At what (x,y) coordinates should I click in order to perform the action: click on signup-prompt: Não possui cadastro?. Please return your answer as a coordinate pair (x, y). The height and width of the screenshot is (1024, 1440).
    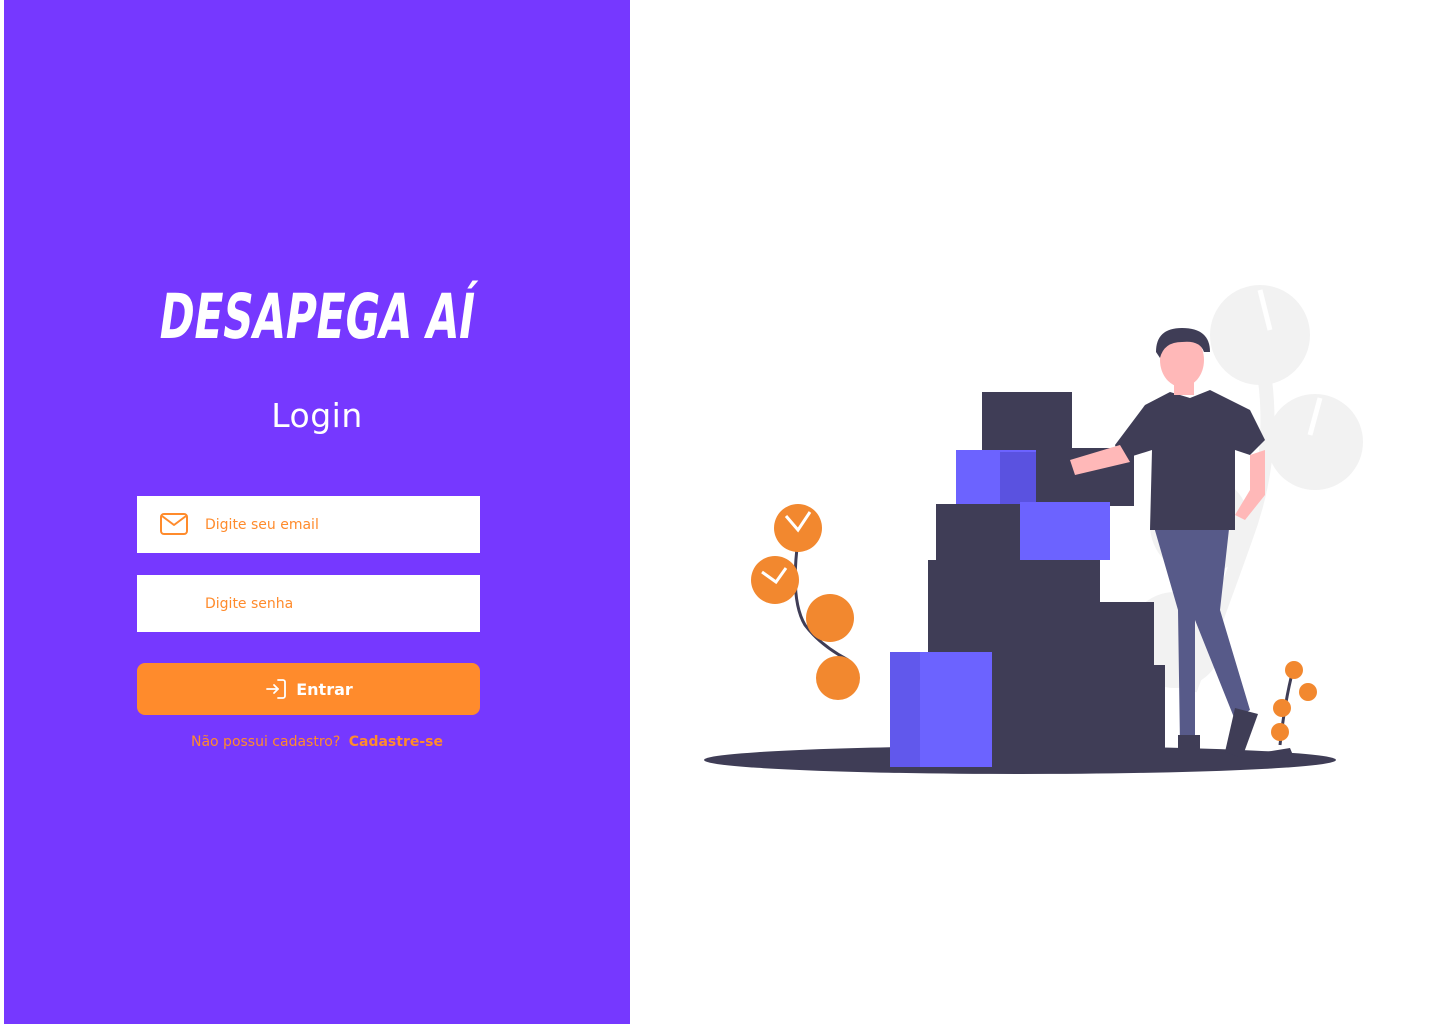
    Looking at the image, I should click on (265, 742).